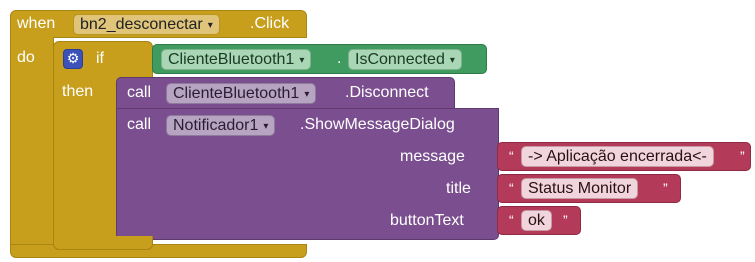  Describe the element at coordinates (270, 23) in the screenshot. I see `event-name-label: .Click` at that location.